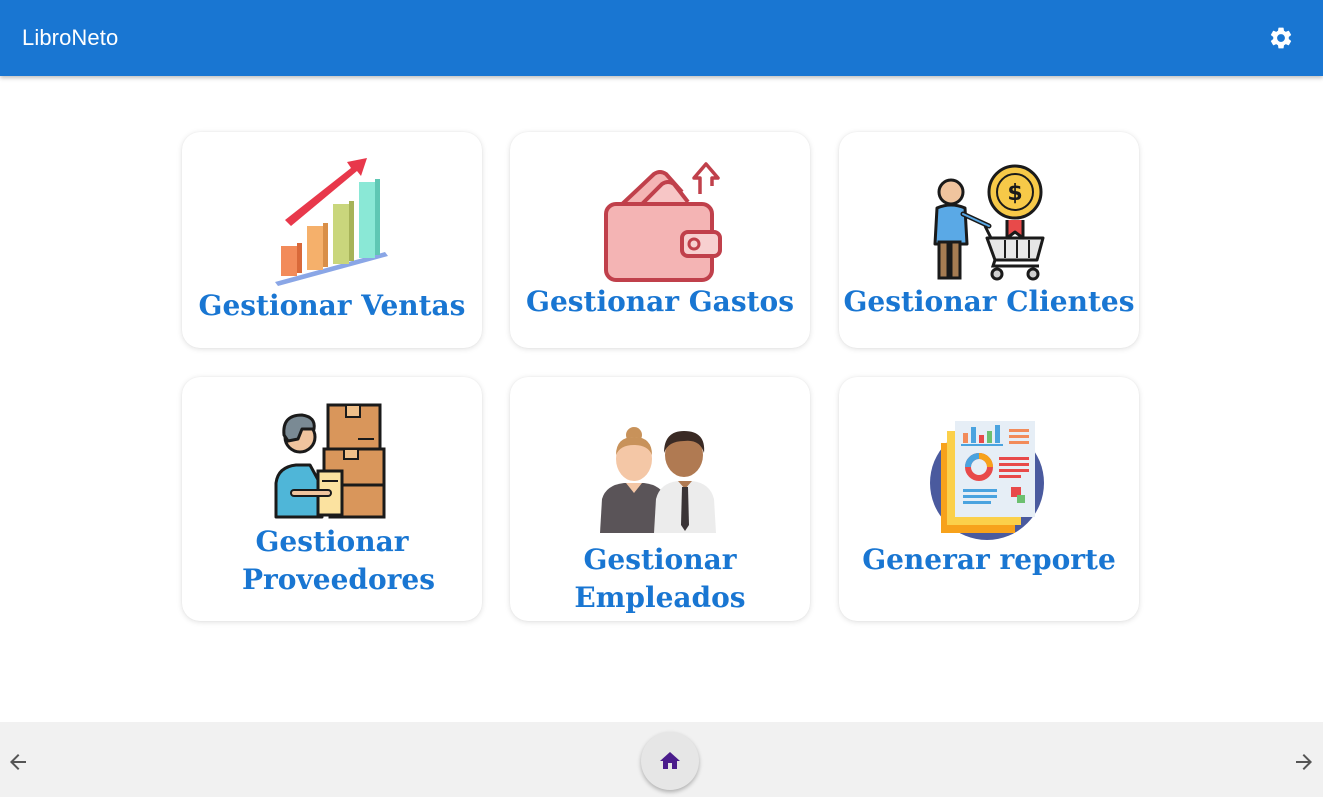  What do you see at coordinates (331, 222) in the screenshot?
I see `bar-chart-growth-icon` at bounding box center [331, 222].